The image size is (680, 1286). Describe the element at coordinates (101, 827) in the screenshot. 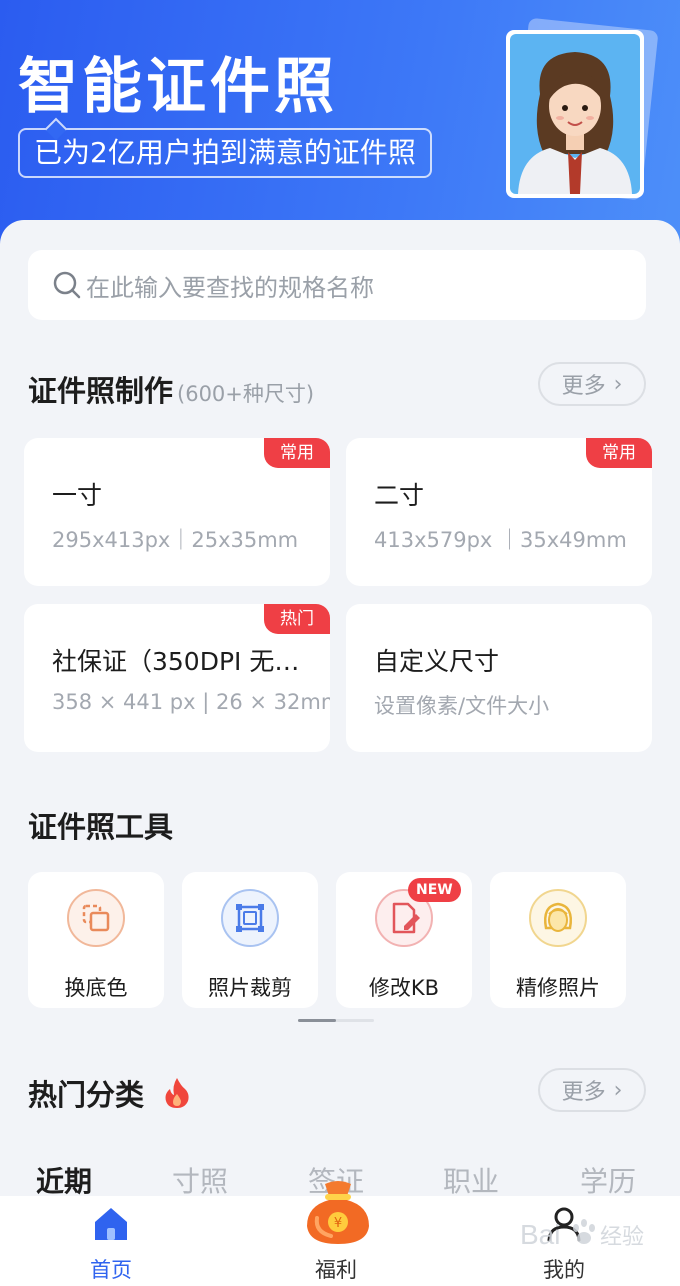

I see `tools-section-title: 证件照工具` at that location.